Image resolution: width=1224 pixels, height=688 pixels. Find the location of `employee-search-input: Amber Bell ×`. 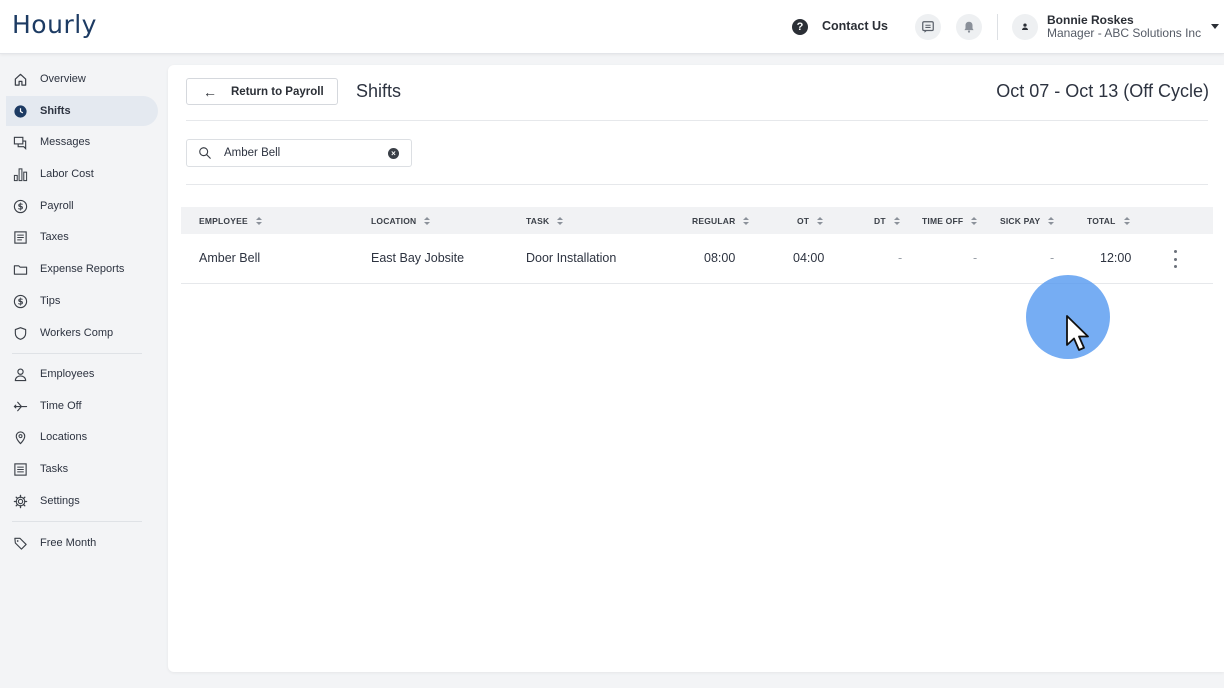

employee-search-input: Amber Bell × is located at coordinates (299, 153).